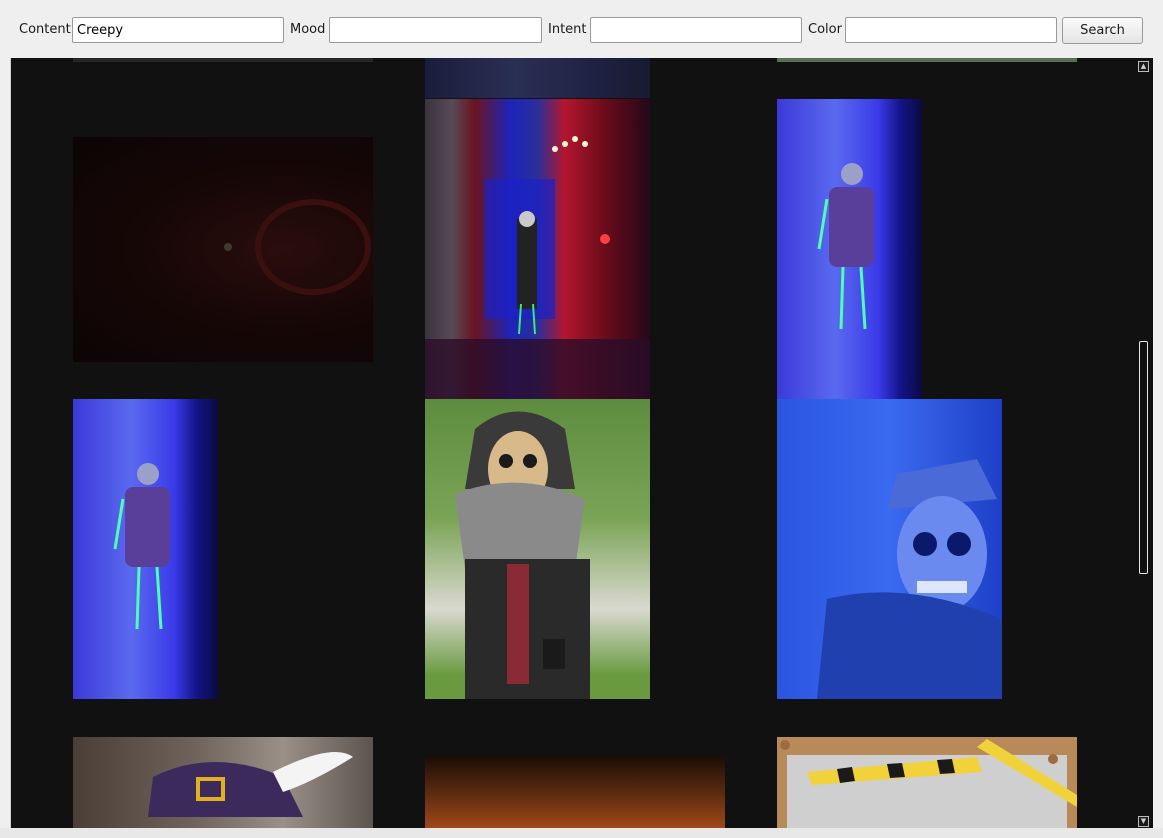 The height and width of the screenshot is (838, 1163). What do you see at coordinates (1143, 821) in the screenshot?
I see `arrow-down-icon: ▼` at bounding box center [1143, 821].